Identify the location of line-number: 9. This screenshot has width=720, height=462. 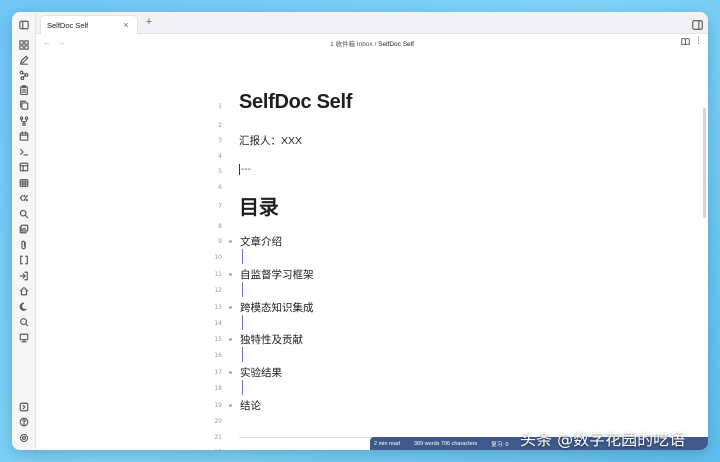
(220, 241).